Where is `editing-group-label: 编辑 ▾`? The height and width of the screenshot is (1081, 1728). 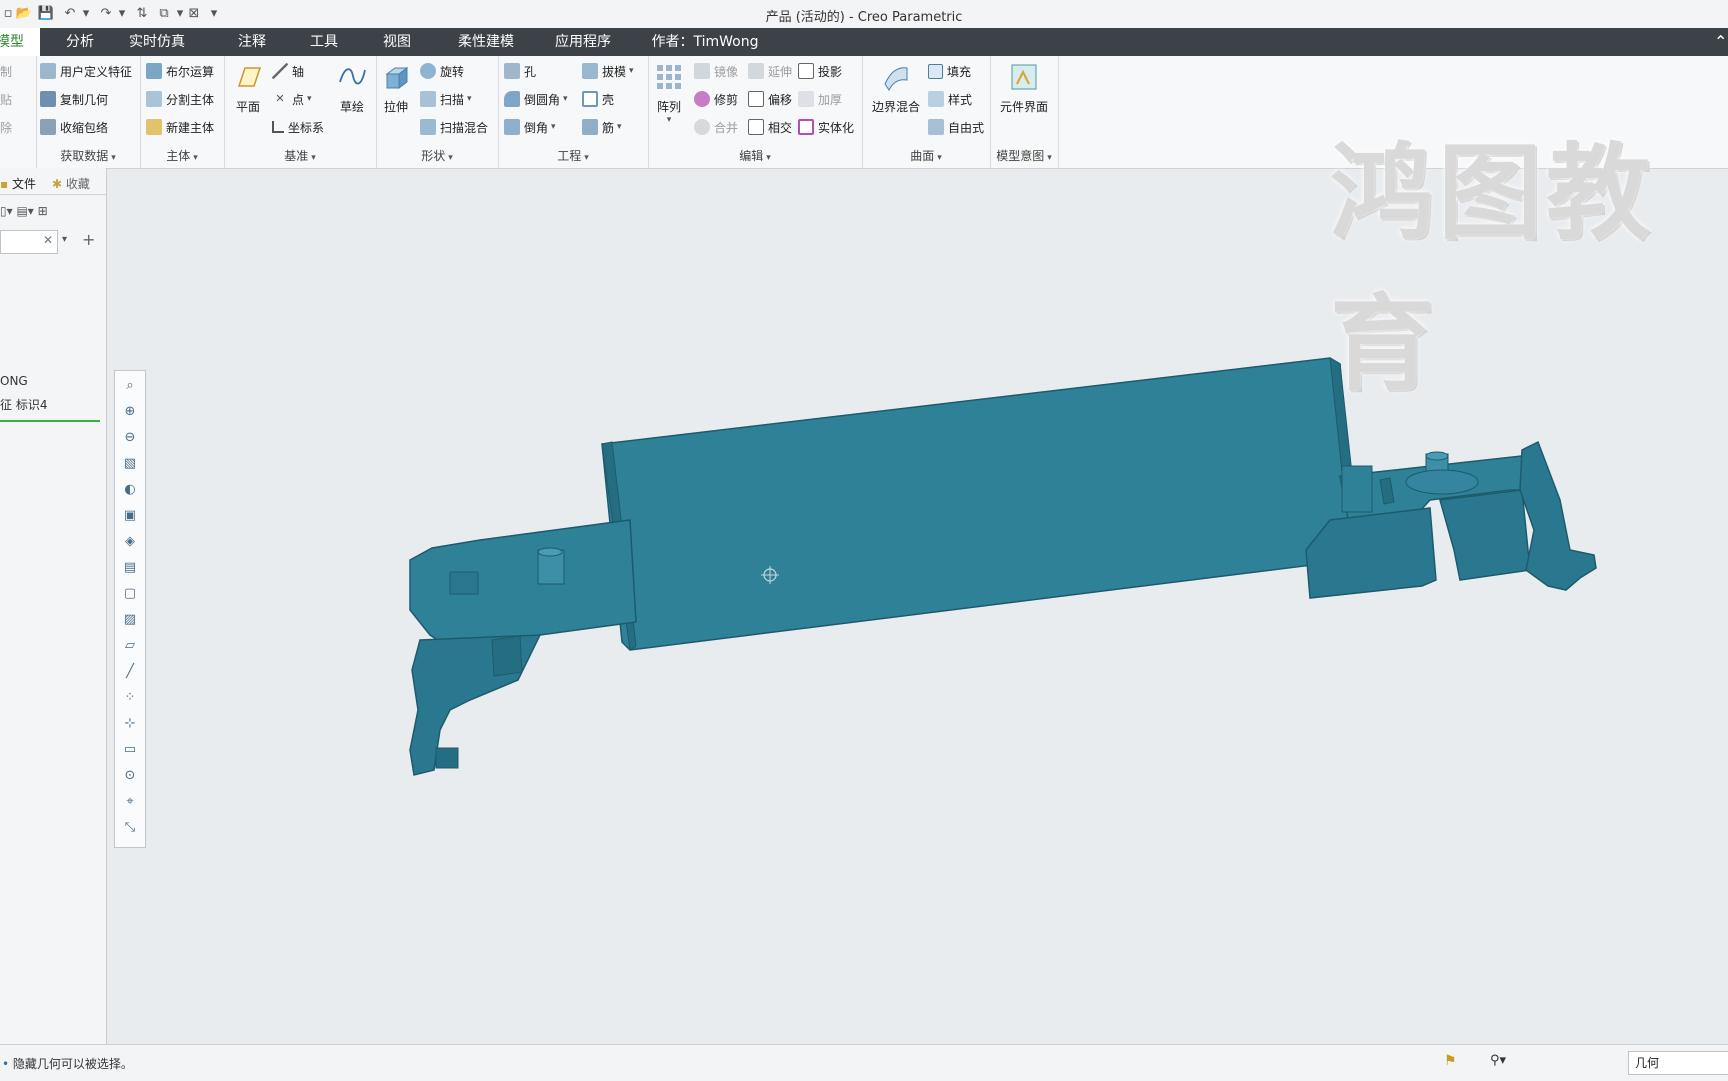
editing-group-label: 编辑 ▾ is located at coordinates (755, 155).